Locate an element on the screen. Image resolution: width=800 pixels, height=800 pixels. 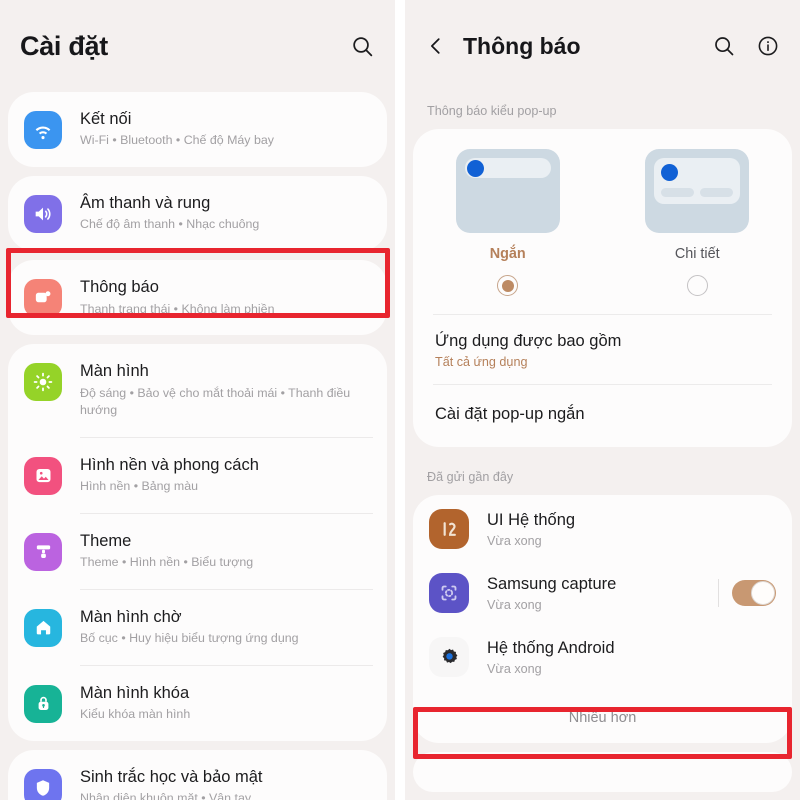
sidebar-item-label: Thông báo is located at coordinates (119, 287).